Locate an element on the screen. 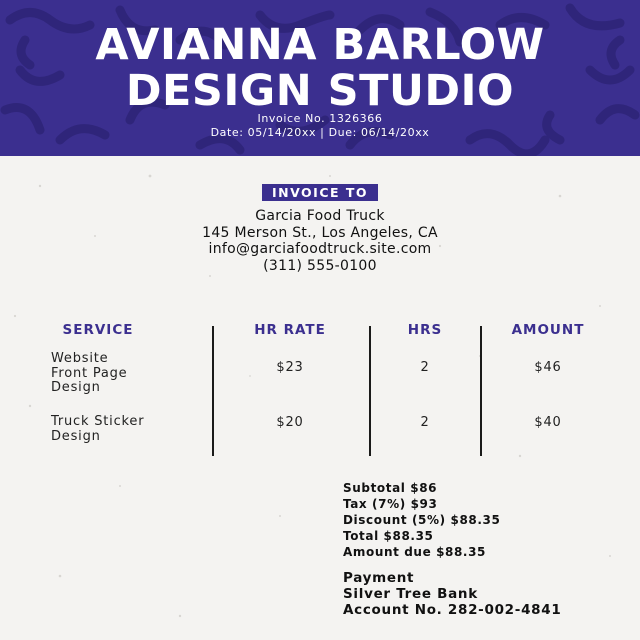 This screenshot has height=640, width=640. studio-name-line-1: AVIANNA BARLOW is located at coordinates (320, 45).